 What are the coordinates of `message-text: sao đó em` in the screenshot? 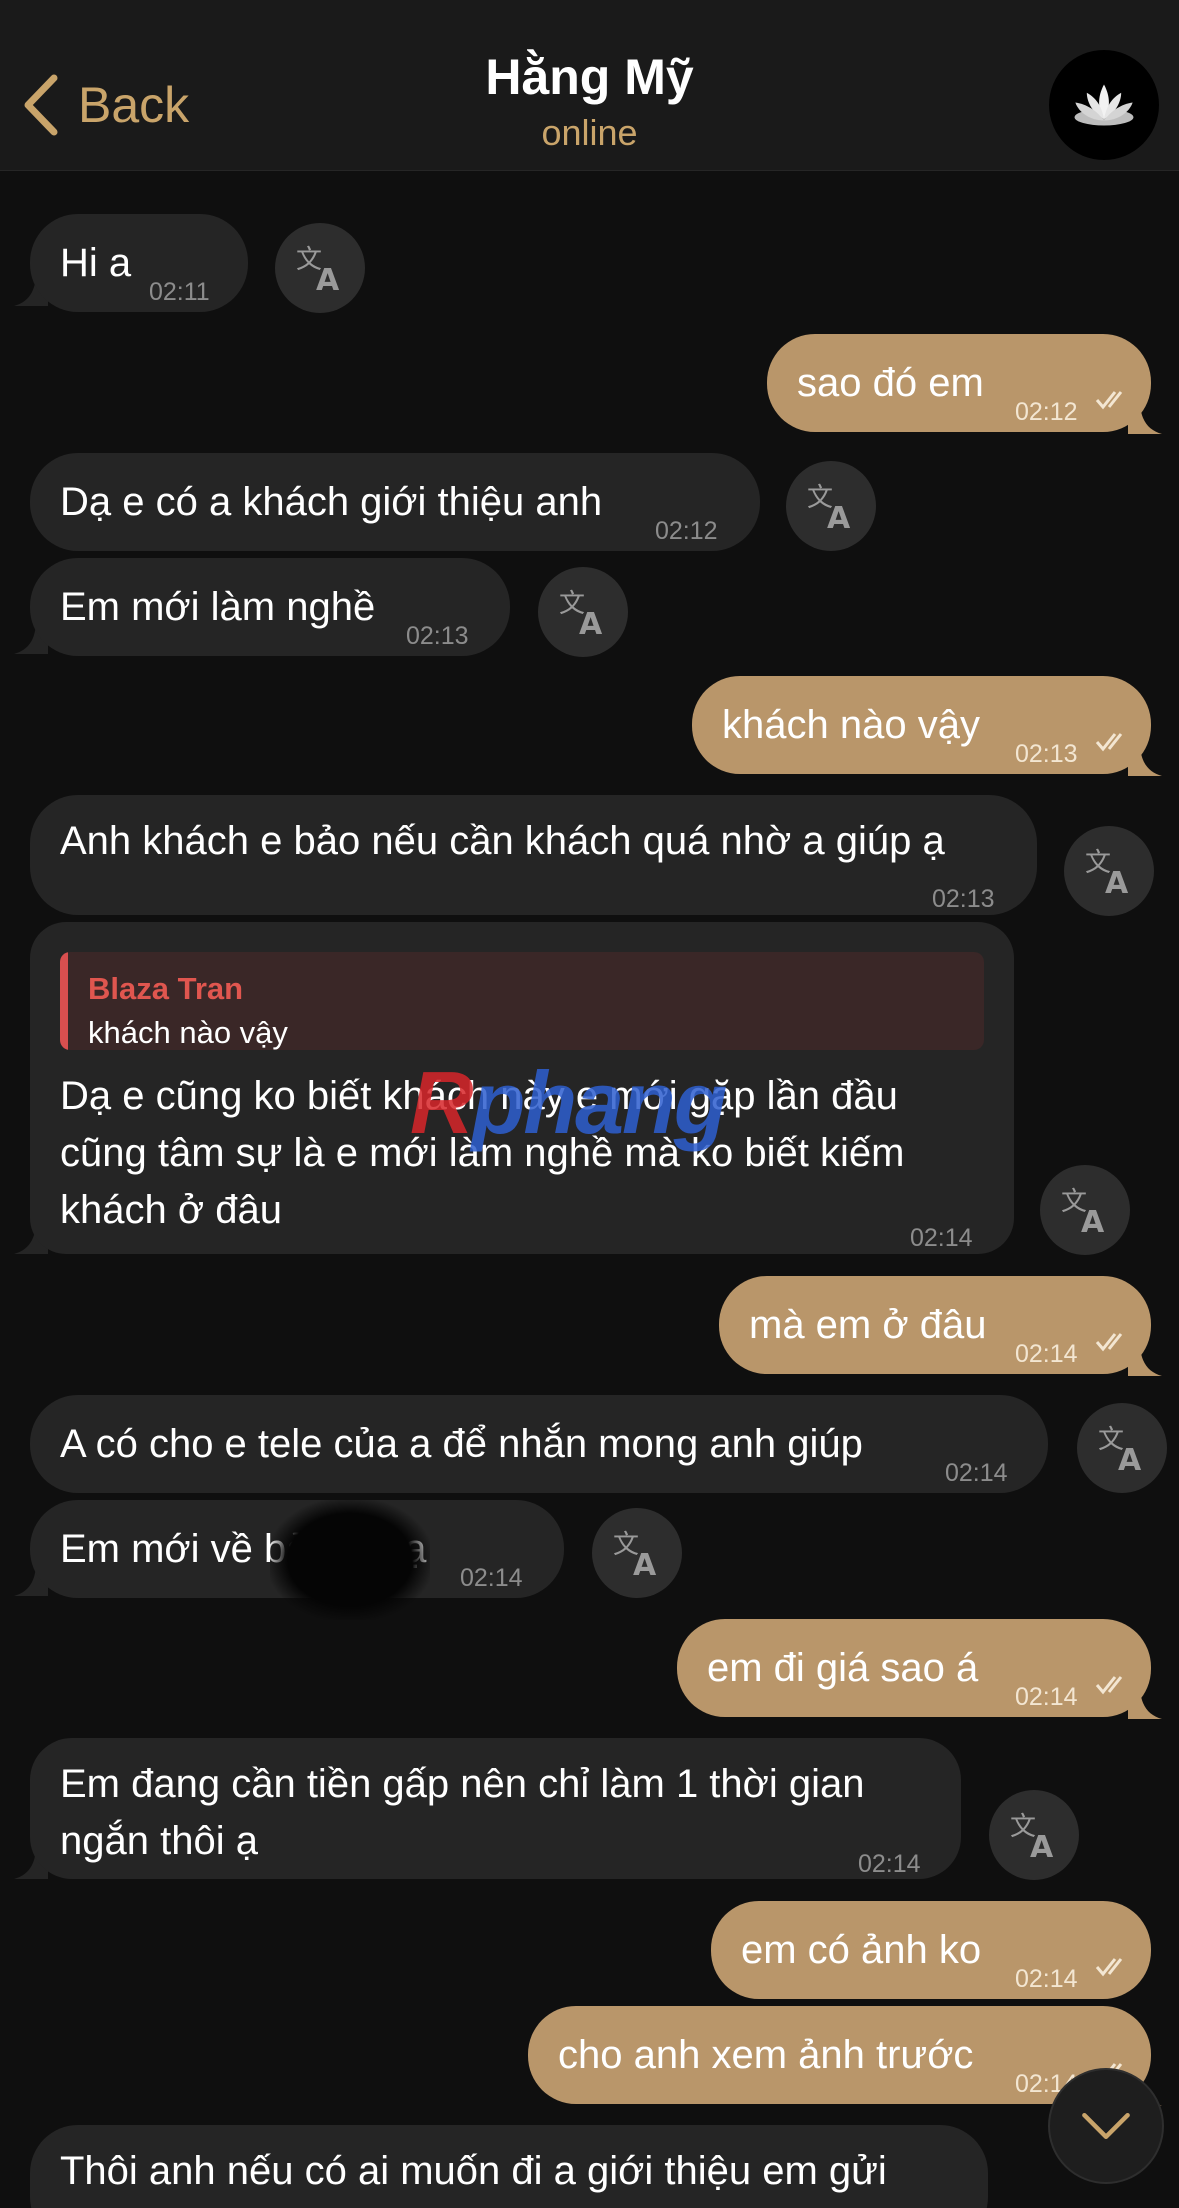 It's located at (890, 383).